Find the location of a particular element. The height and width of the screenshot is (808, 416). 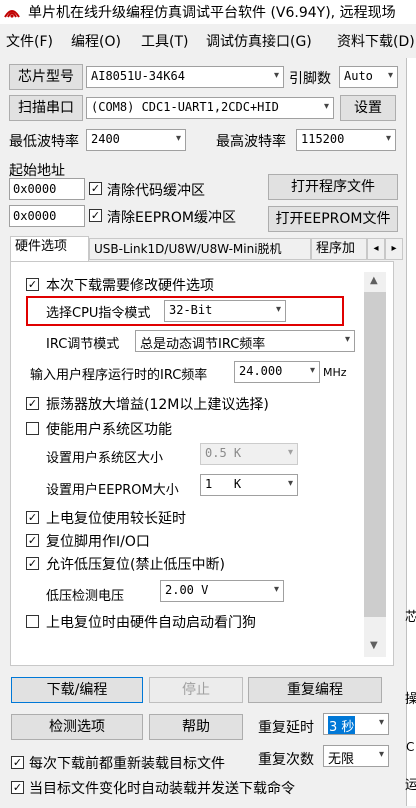

pins-select: Auto ▾ is located at coordinates (368, 77).